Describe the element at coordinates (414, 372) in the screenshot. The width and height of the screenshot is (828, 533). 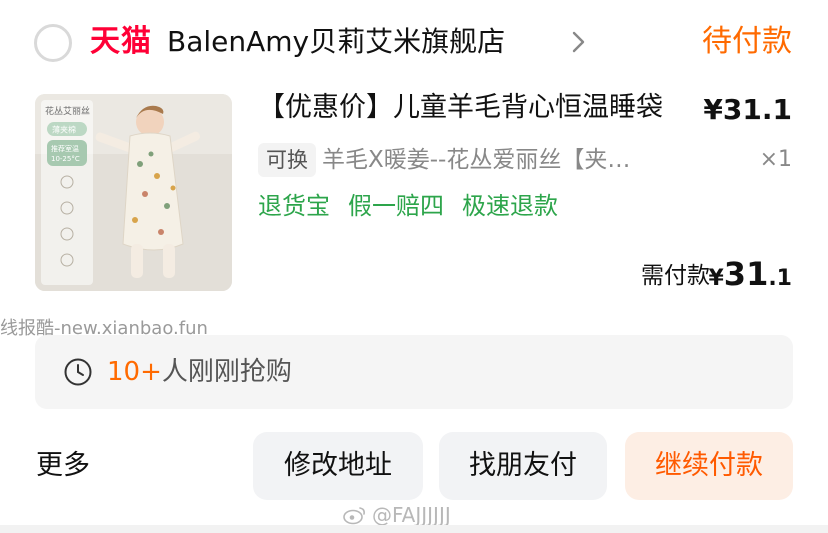
I see `recent-buyers-banner: 10+人刚刚抢购` at that location.